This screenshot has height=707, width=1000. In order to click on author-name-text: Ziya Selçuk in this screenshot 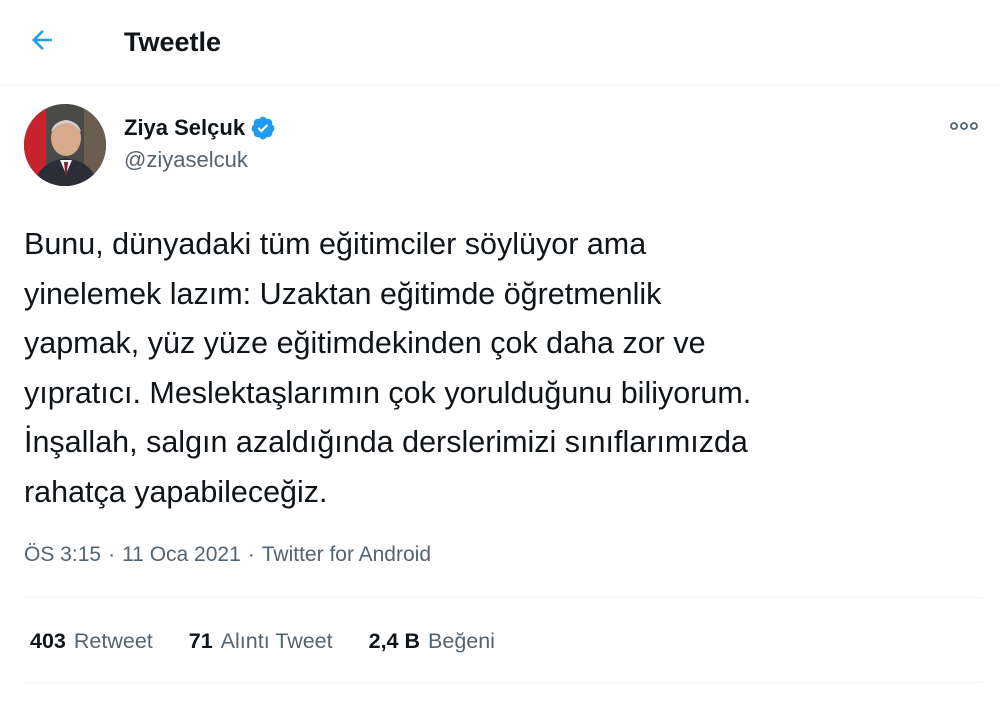, I will do `click(185, 127)`.